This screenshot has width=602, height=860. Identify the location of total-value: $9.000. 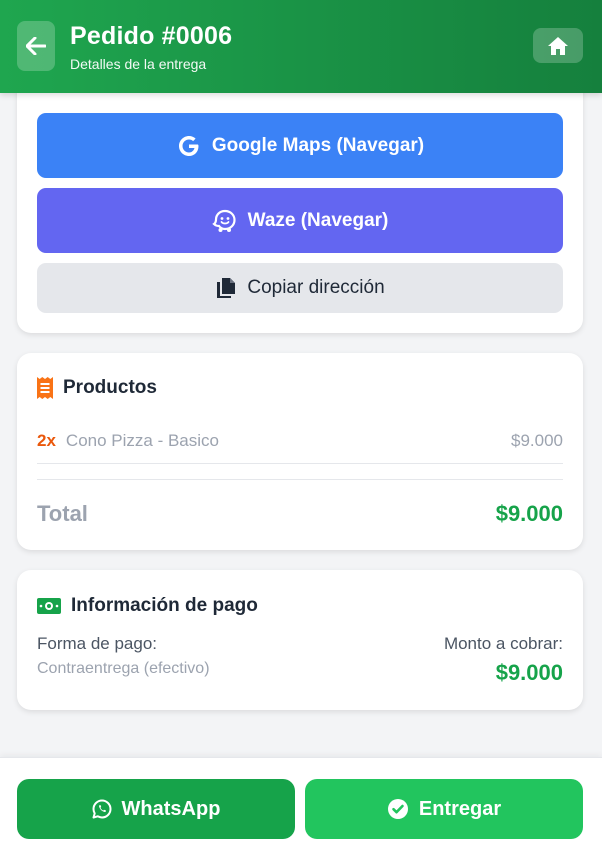
(529, 513).